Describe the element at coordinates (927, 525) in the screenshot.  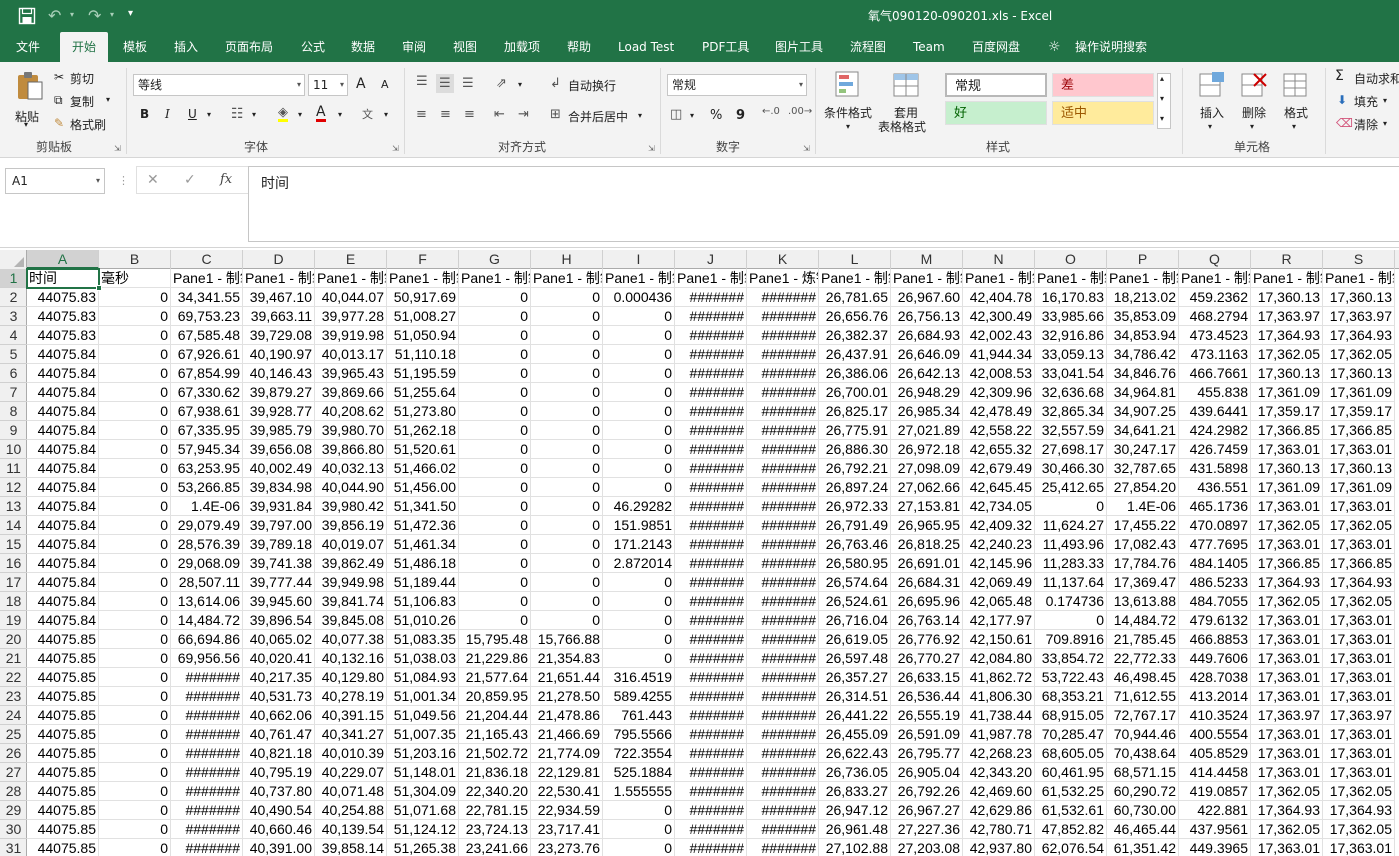
I see `table-cell: 26,965.95` at that location.